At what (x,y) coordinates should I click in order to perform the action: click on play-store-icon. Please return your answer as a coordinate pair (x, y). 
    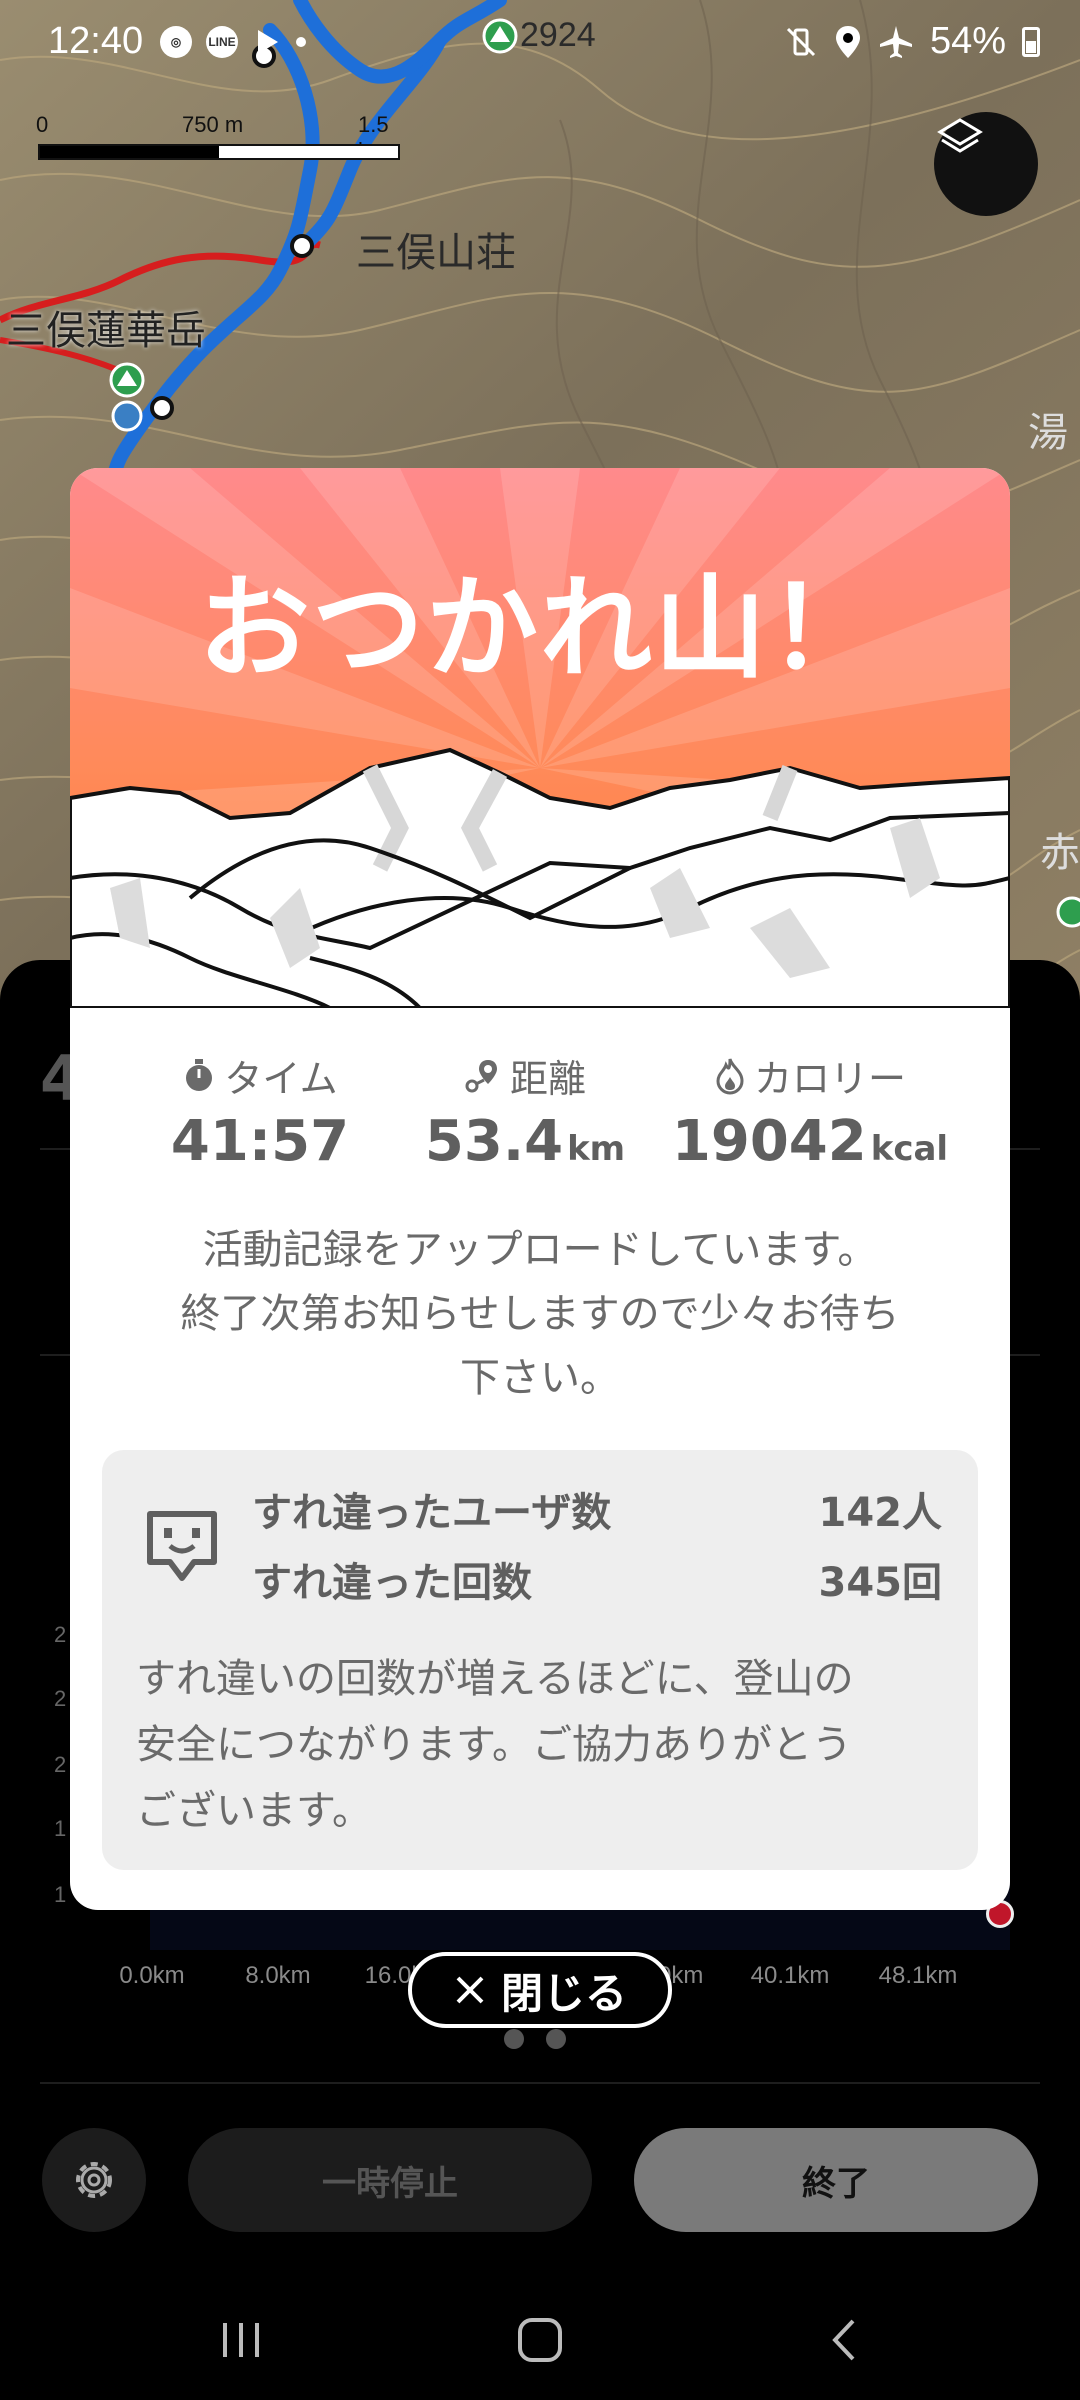
    Looking at the image, I should click on (268, 42).